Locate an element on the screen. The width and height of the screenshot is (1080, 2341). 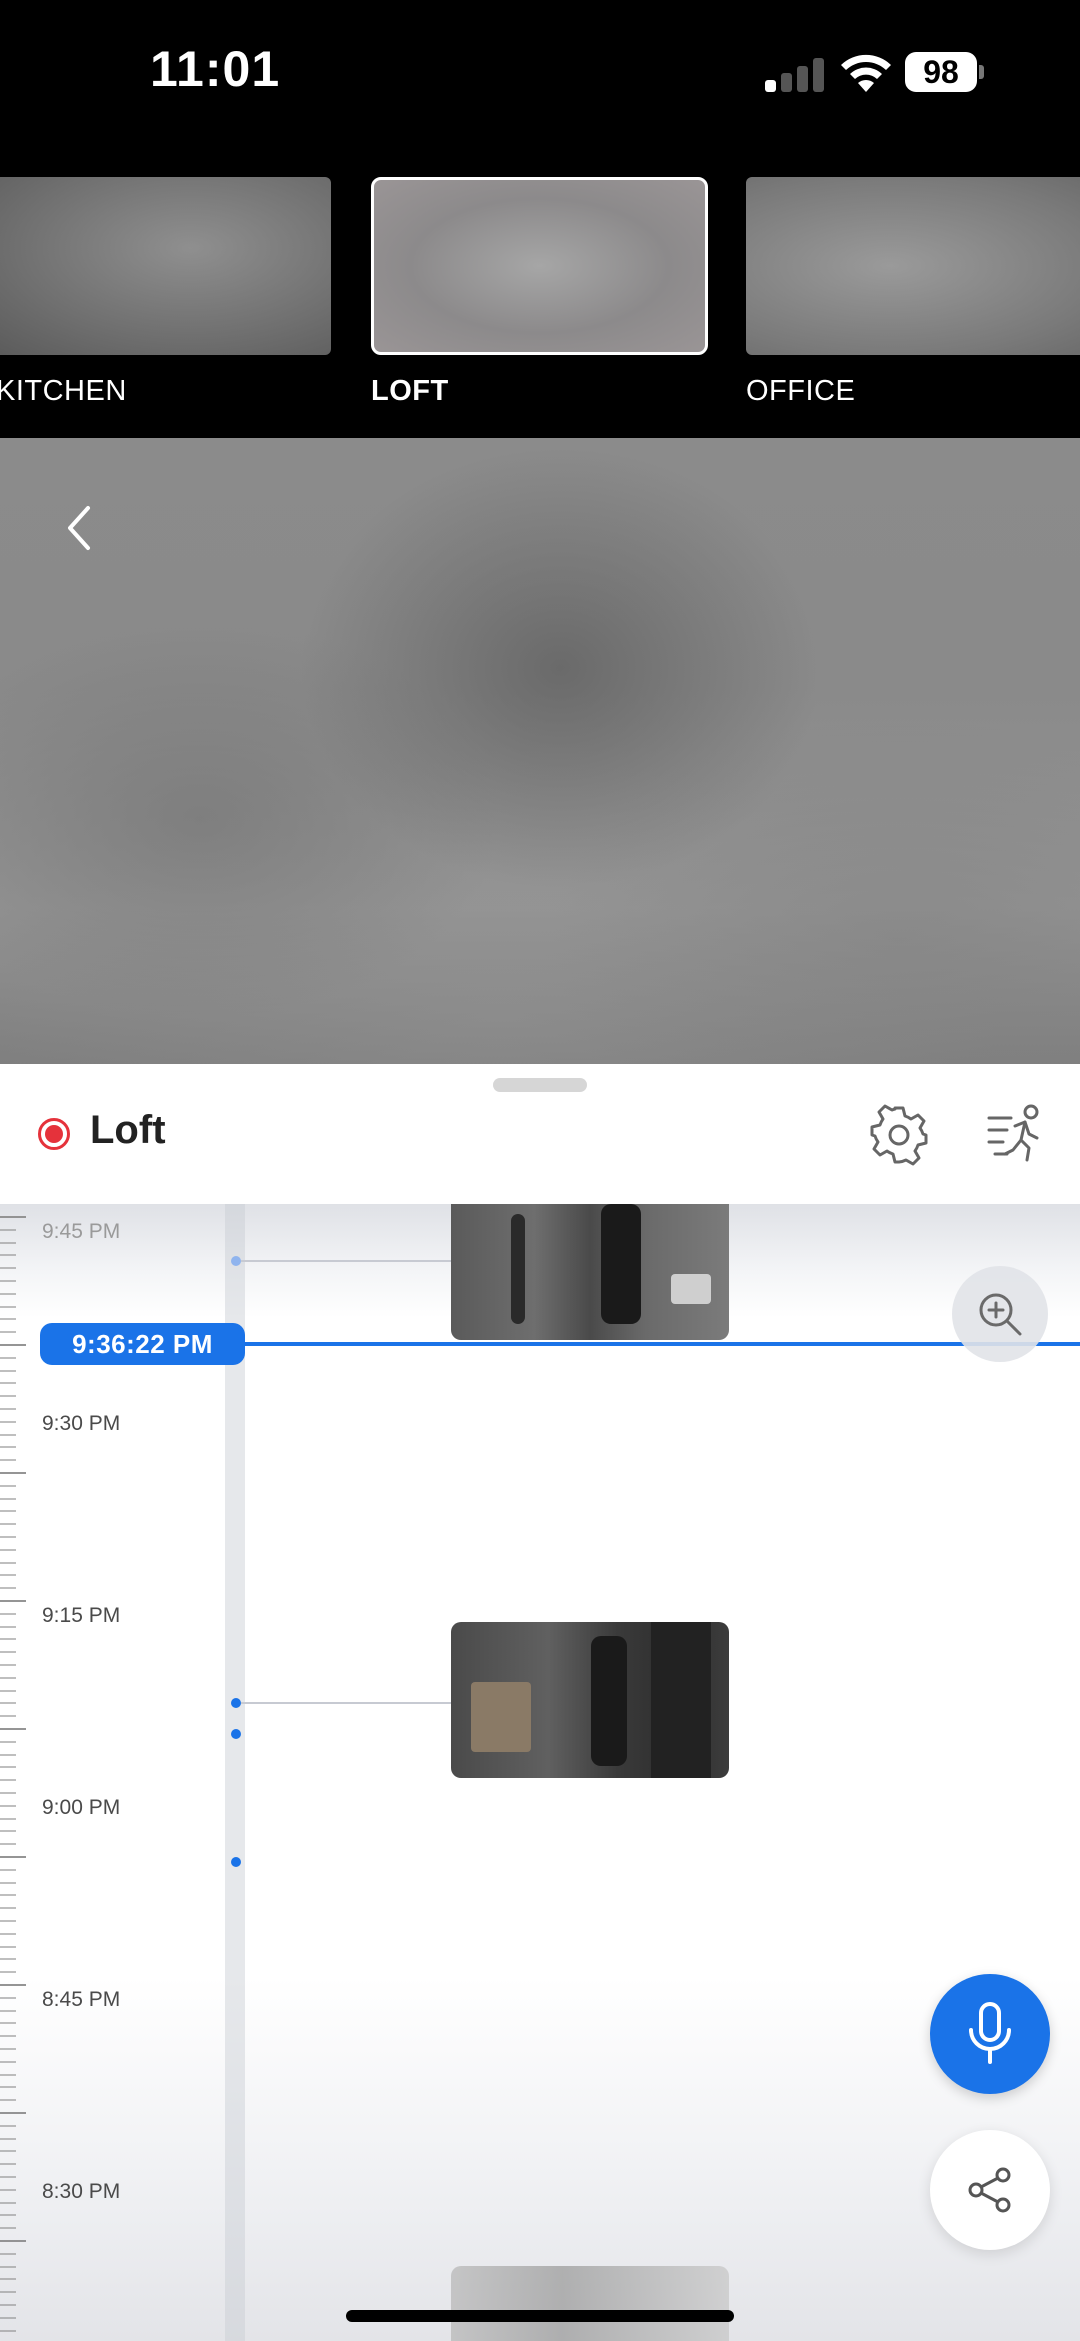
camera-strip: KITCHEN LOFT OFFICE is located at coordinates (540, 294).